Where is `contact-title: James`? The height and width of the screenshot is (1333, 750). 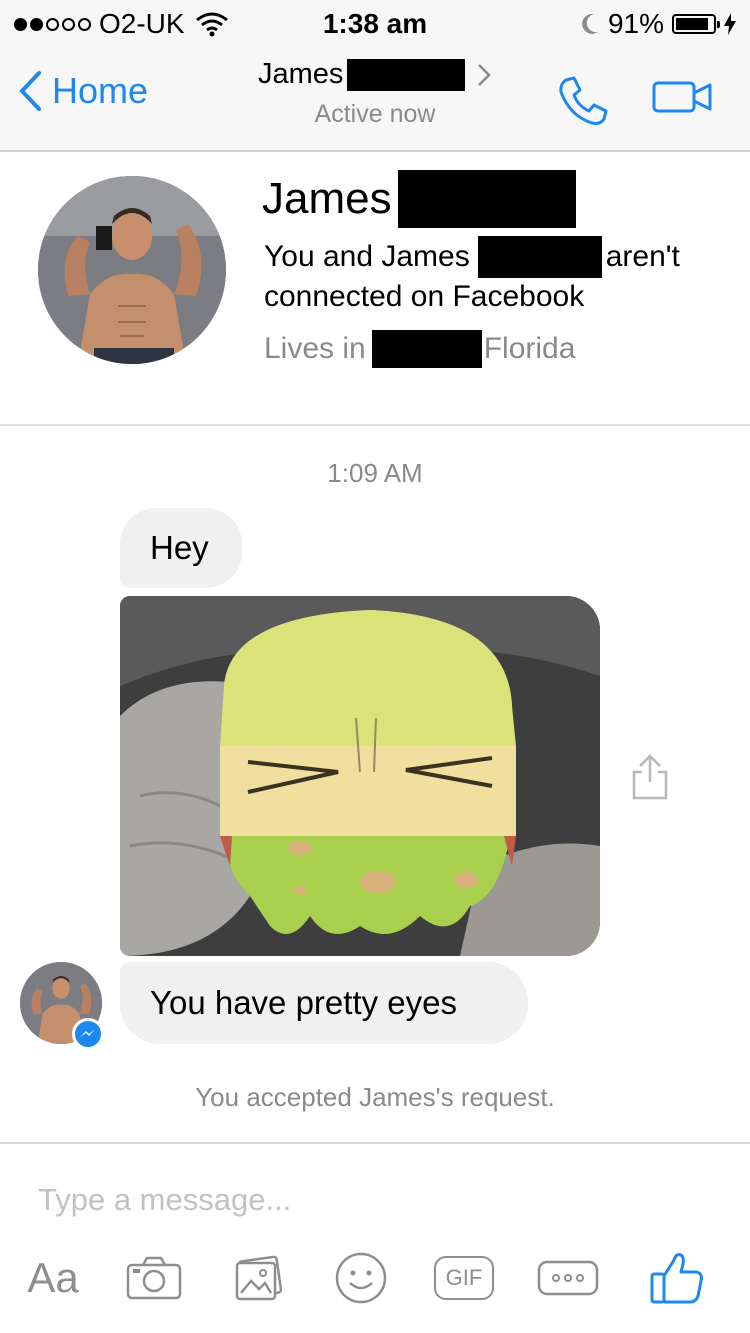 contact-title: James is located at coordinates (375, 74).